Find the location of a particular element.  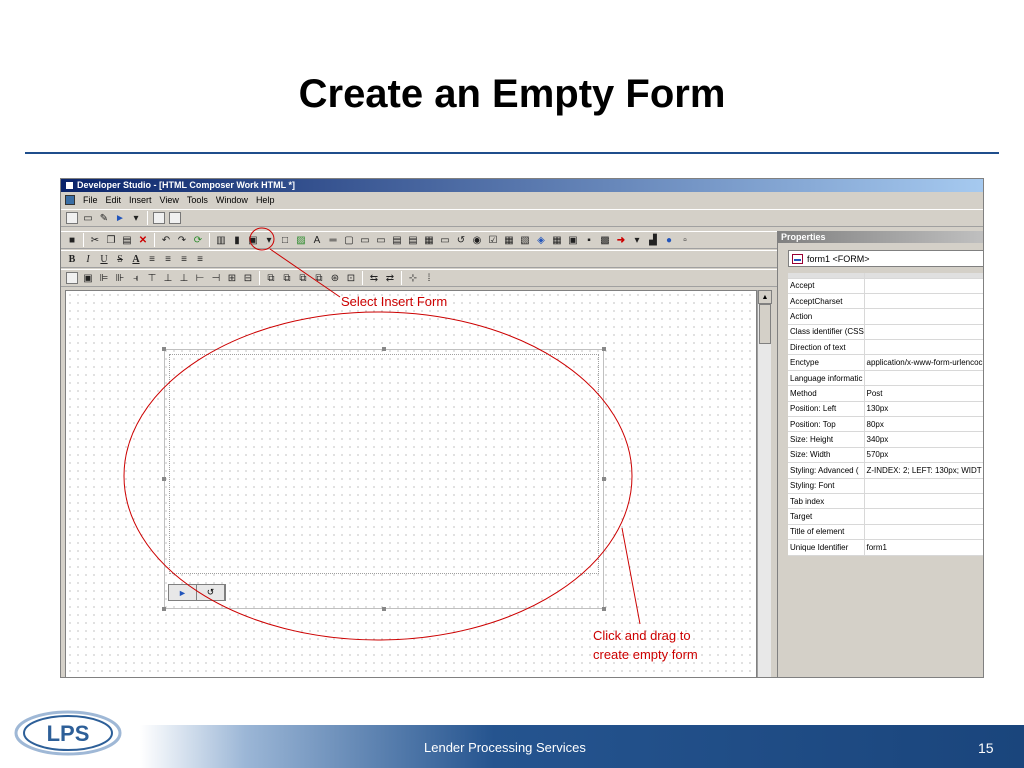

menu-help: Help is located at coordinates (265, 200).